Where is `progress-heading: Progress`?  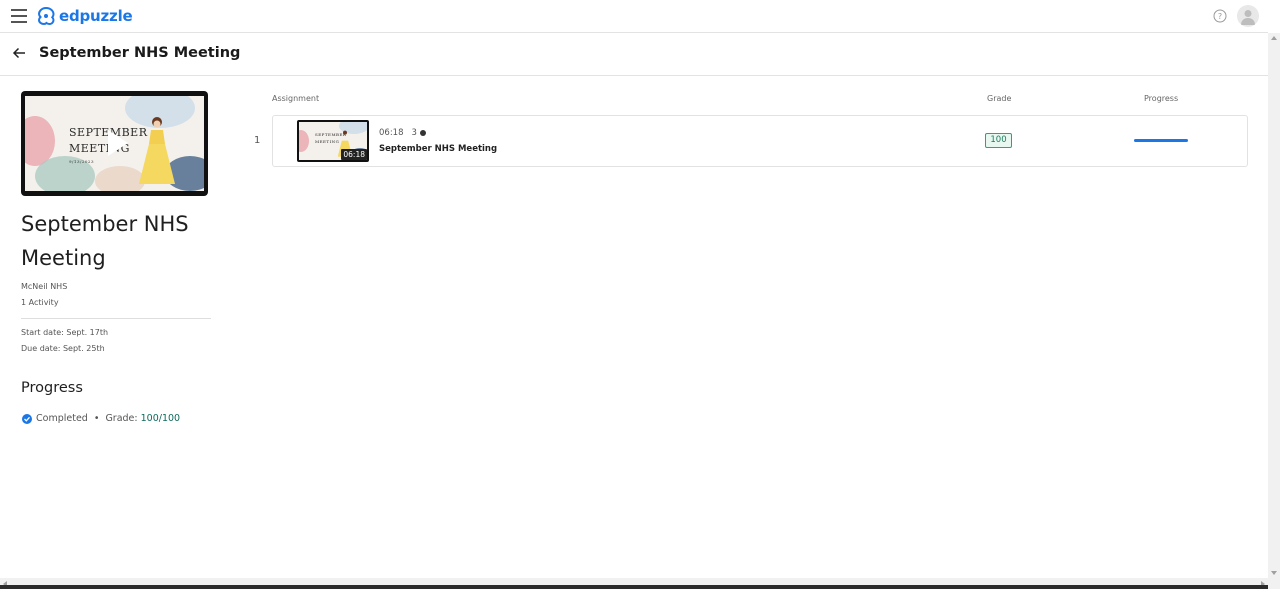
progress-heading: Progress is located at coordinates (52, 388).